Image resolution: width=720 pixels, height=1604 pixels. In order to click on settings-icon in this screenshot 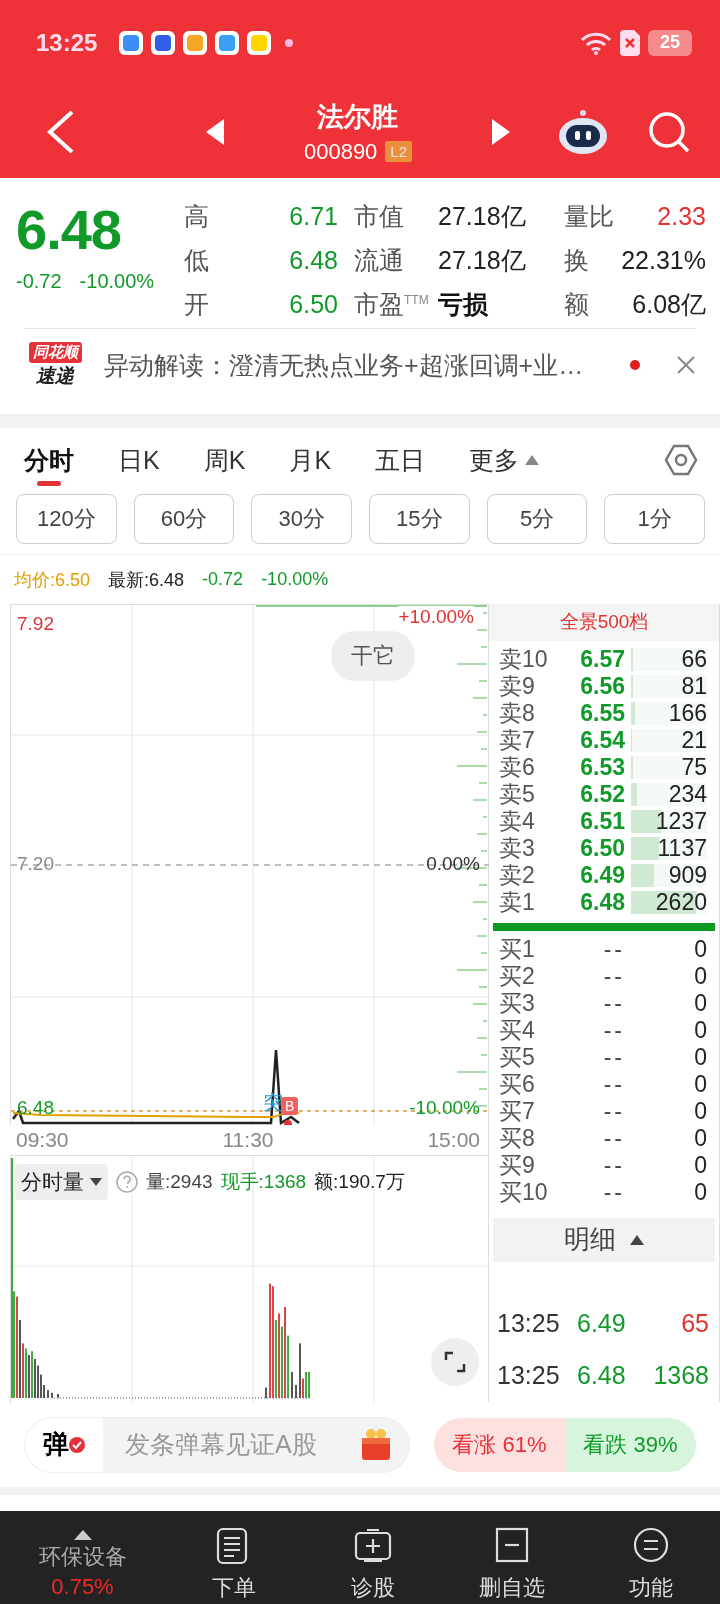, I will do `click(681, 460)`.